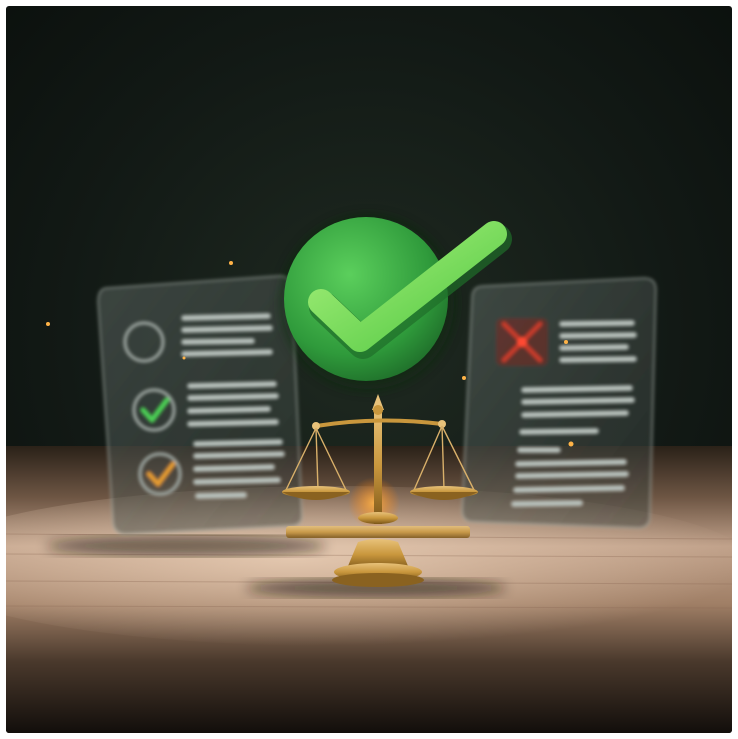 Image resolution: width=738 pixels, height=739 pixels. What do you see at coordinates (559, 403) in the screenshot?
I see `right-document-panel` at bounding box center [559, 403].